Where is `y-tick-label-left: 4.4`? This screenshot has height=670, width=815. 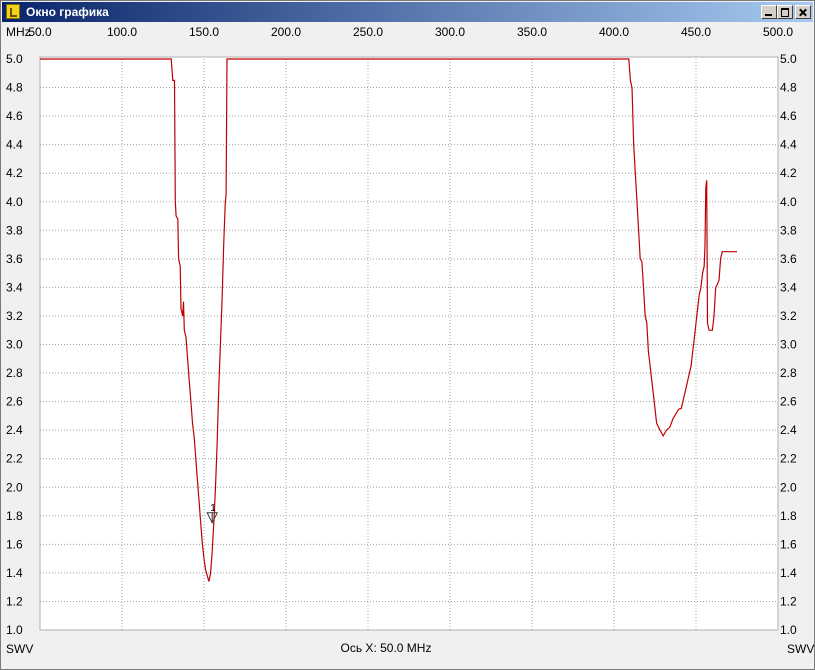
y-tick-label-left: 4.4 is located at coordinates (14, 145).